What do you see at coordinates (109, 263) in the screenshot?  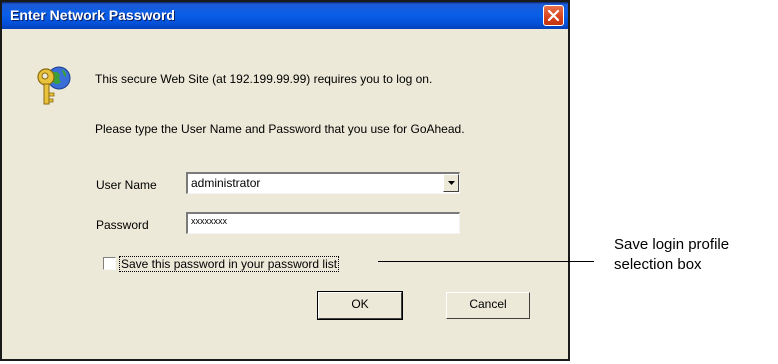 I see `save-password-checkbox` at bounding box center [109, 263].